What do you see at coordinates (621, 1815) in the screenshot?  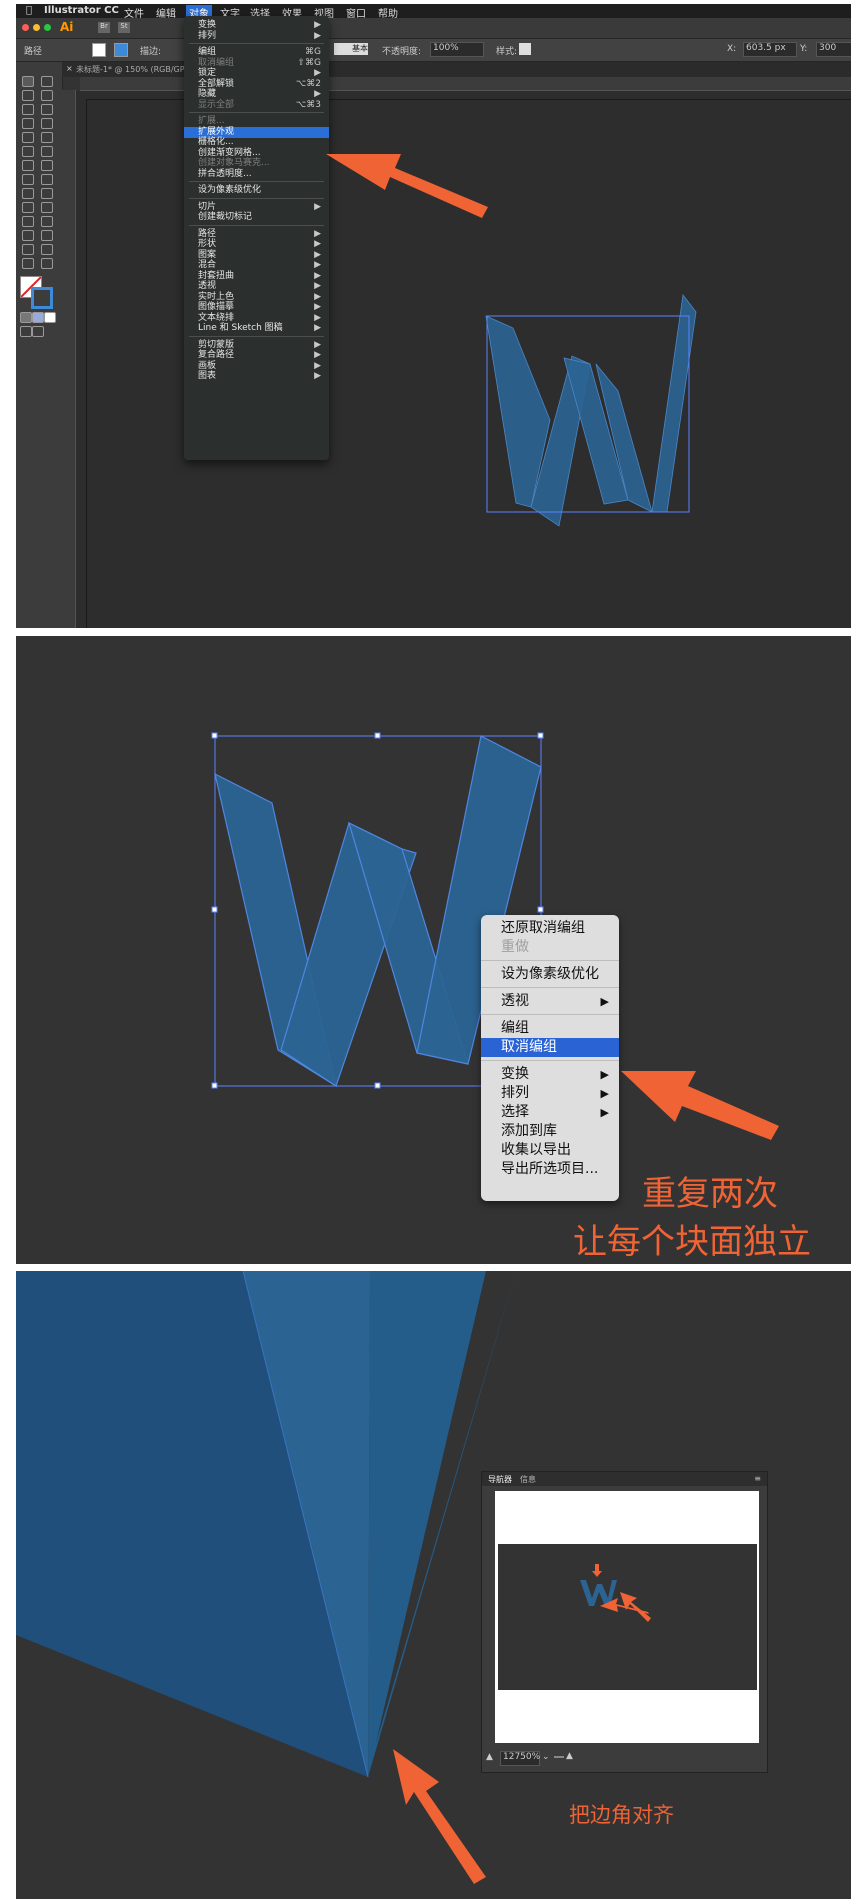 I see `note-align-corners: 把边角对齐` at bounding box center [621, 1815].